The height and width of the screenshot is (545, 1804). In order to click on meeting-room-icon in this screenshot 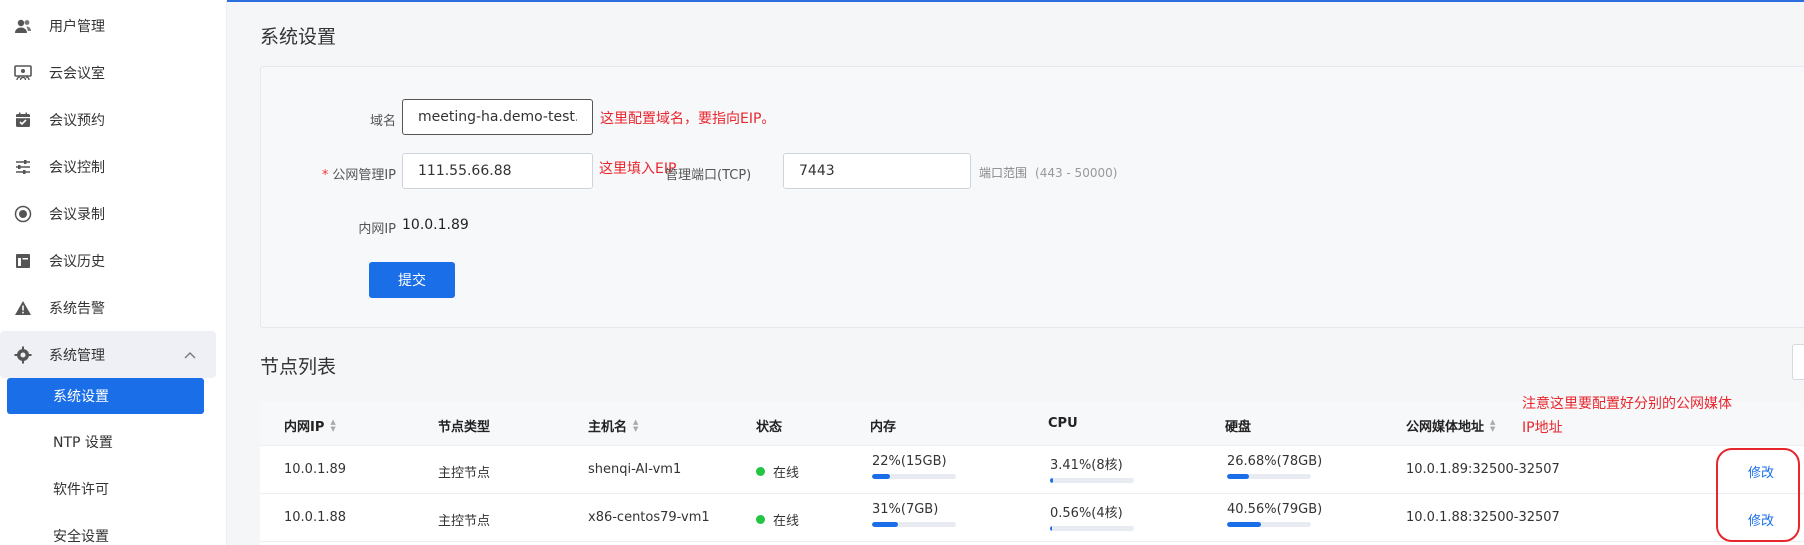, I will do `click(23, 73)`.